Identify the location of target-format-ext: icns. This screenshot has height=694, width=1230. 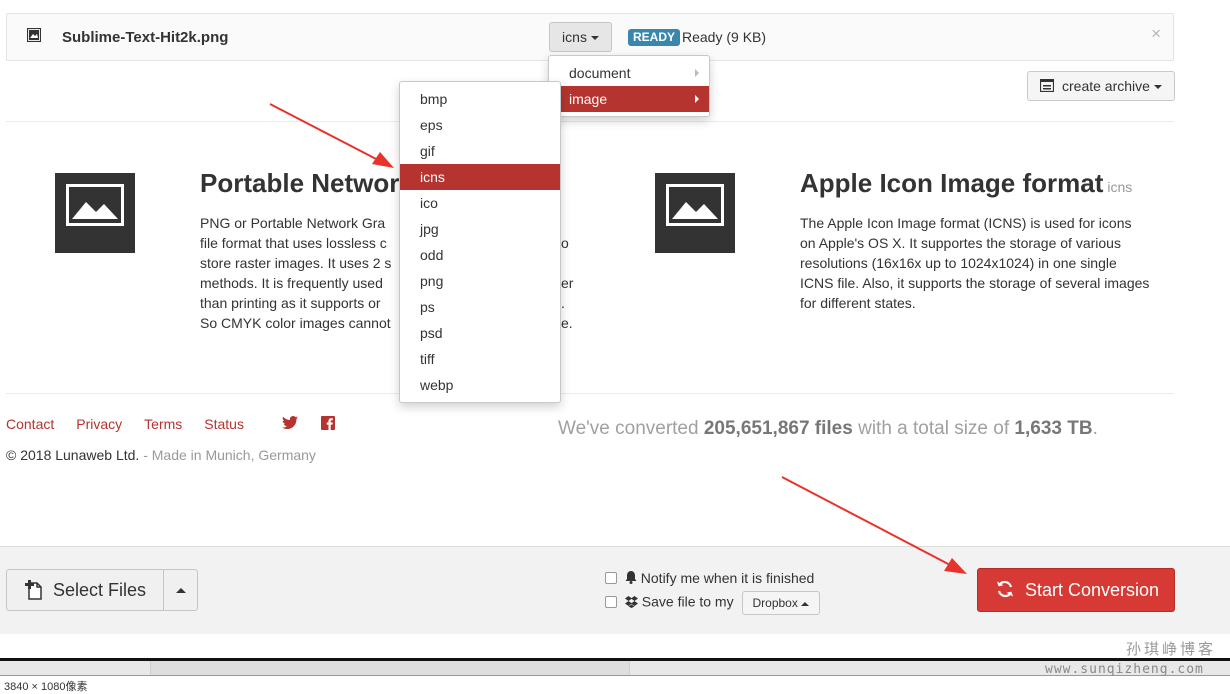
(1120, 187).